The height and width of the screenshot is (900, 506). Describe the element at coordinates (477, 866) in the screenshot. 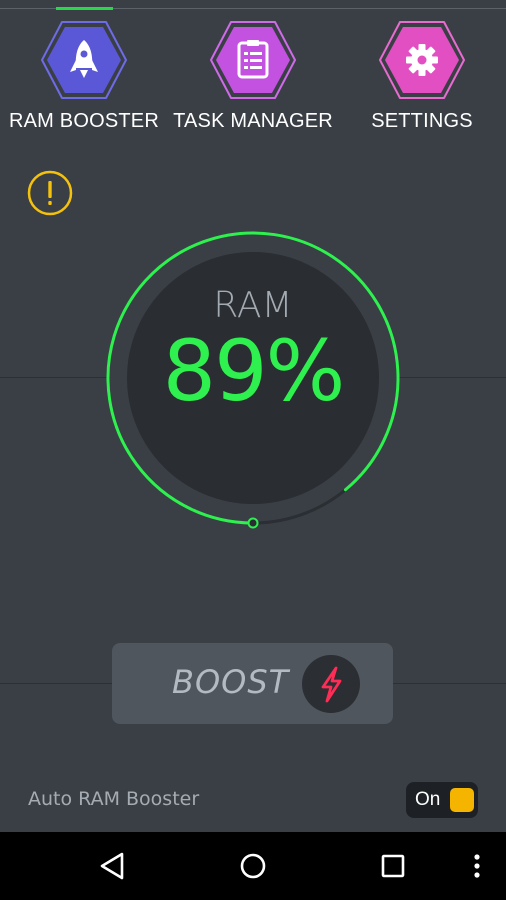

I see `more-vert-icon` at that location.